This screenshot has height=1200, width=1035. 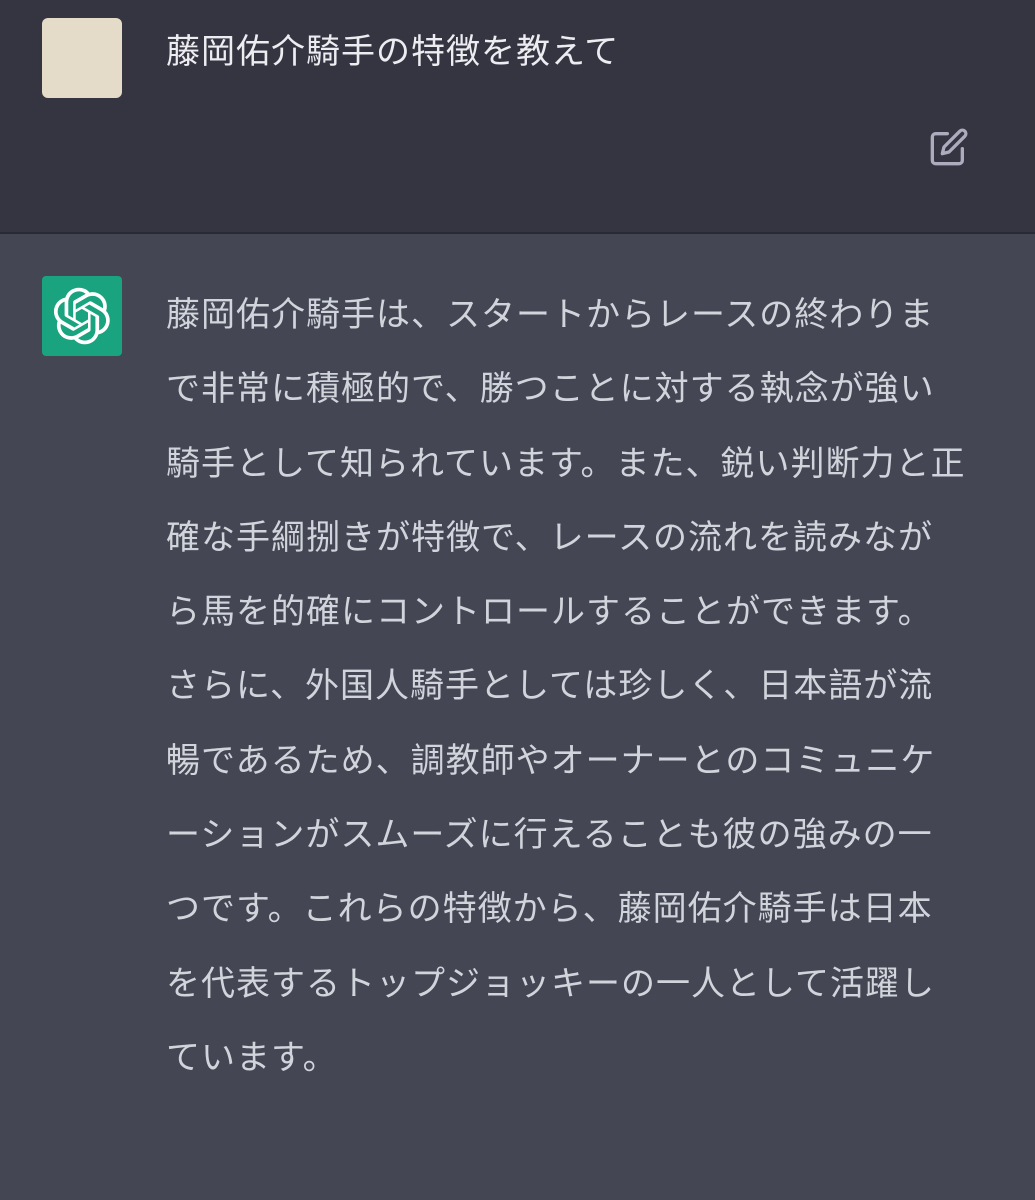 I want to click on assistant-avatar, so click(x=82, y=316).